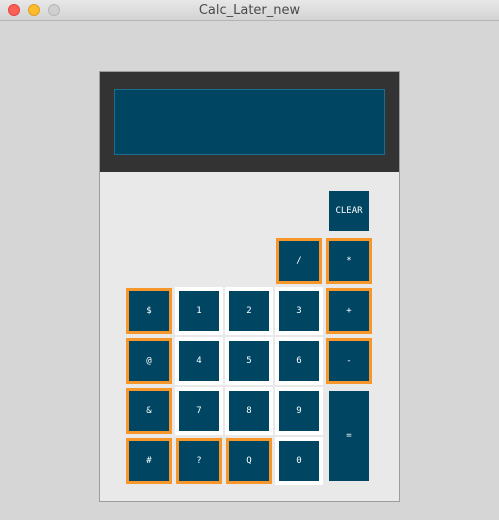 The height and width of the screenshot is (520, 499). Describe the element at coordinates (249, 361) in the screenshot. I see `digit-5-button: 5` at that location.